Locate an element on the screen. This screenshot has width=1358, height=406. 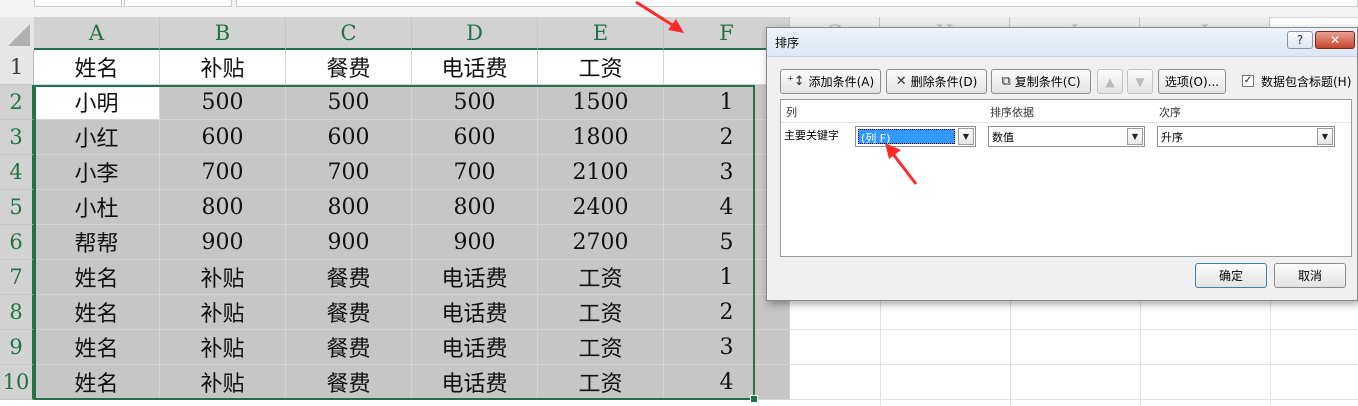
cell-b8: 补贴 is located at coordinates (223, 312).